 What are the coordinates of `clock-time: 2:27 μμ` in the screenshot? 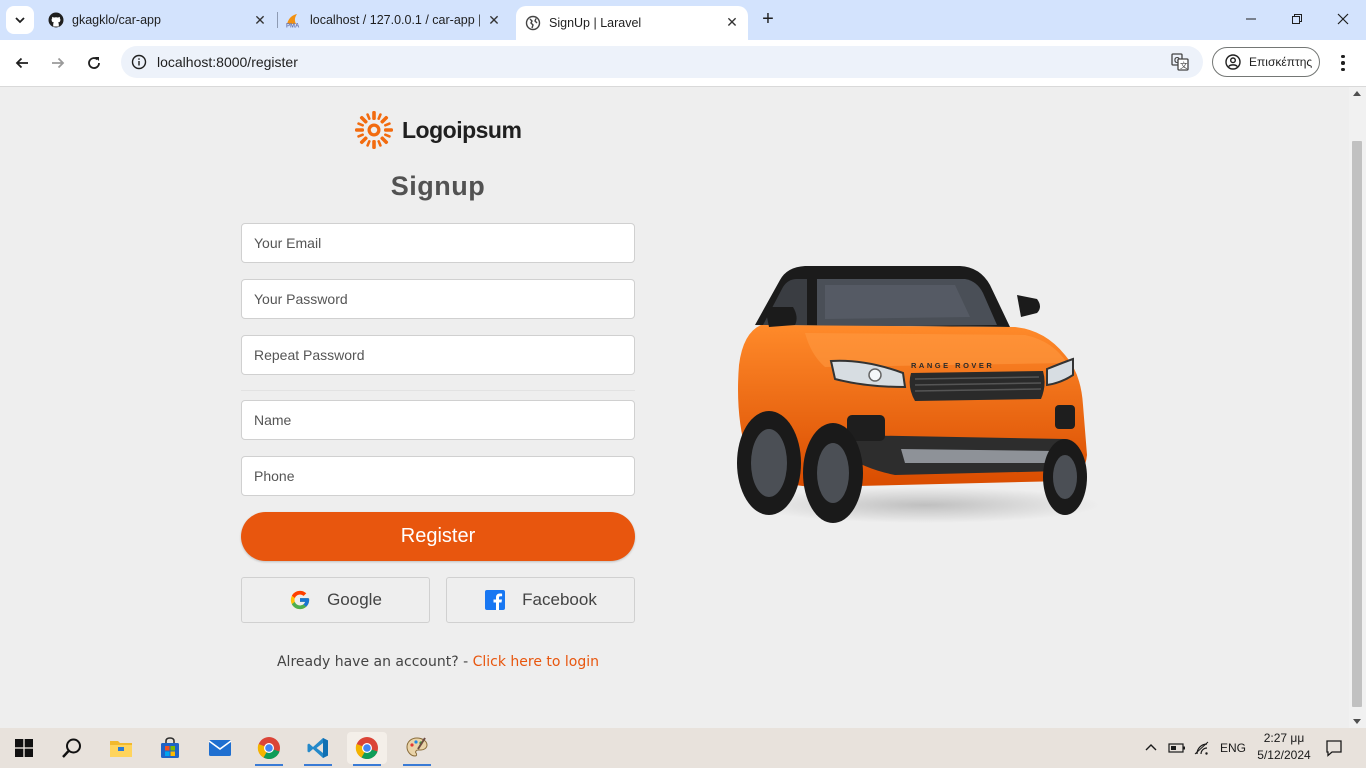 It's located at (1284, 738).